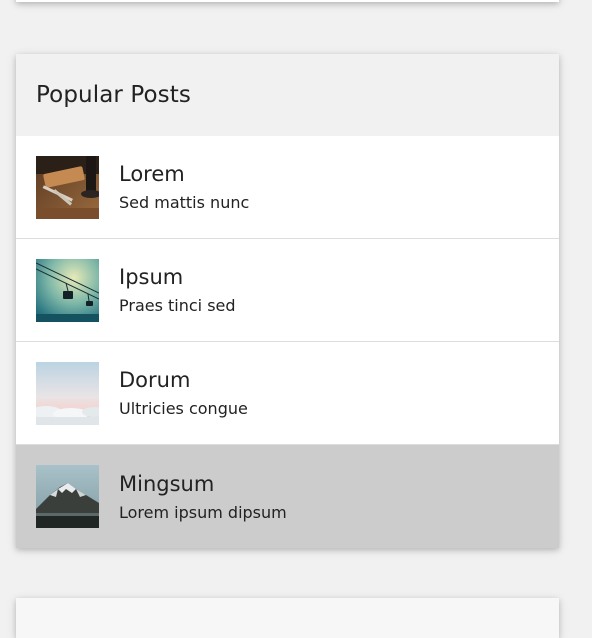 This screenshot has width=592, height=638. What do you see at coordinates (184, 202) in the screenshot?
I see `post-subtitle: Sed mattis nunc` at bounding box center [184, 202].